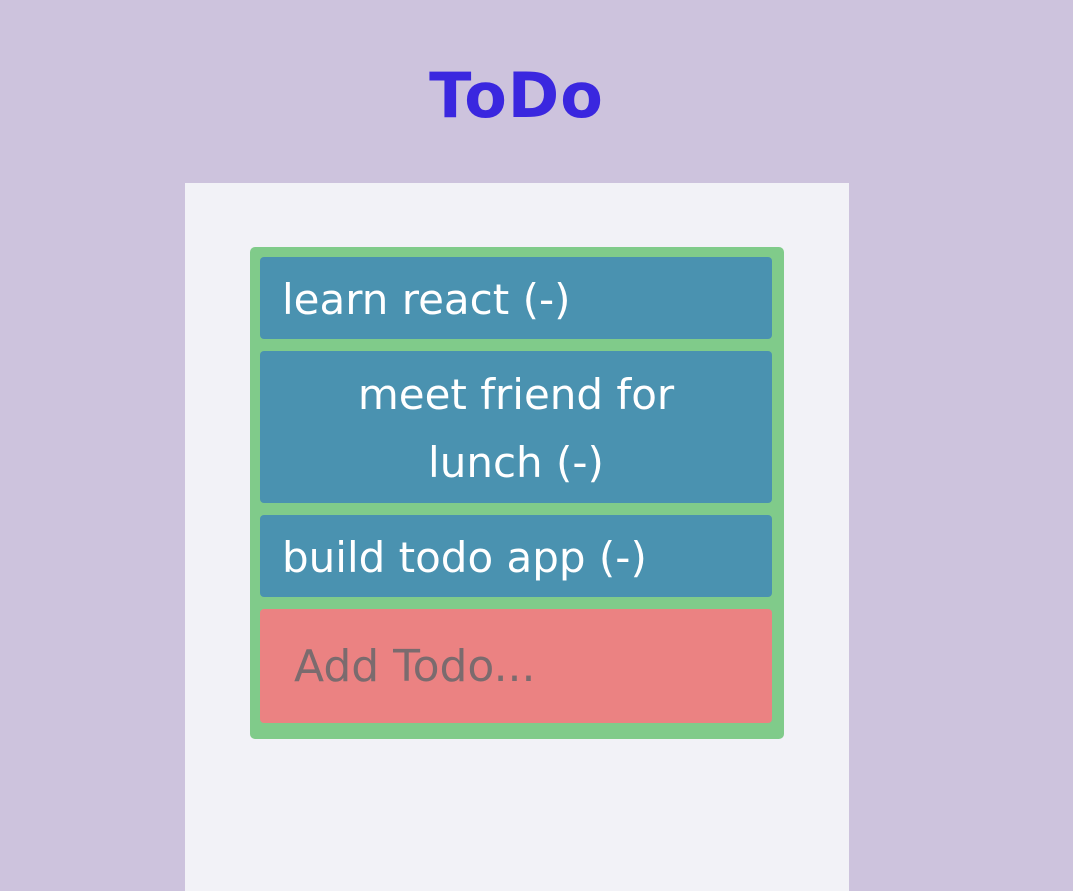 Image resolution: width=1073 pixels, height=891 pixels. What do you see at coordinates (516, 298) in the screenshot?
I see `todo-item: learn react (-)` at bounding box center [516, 298].